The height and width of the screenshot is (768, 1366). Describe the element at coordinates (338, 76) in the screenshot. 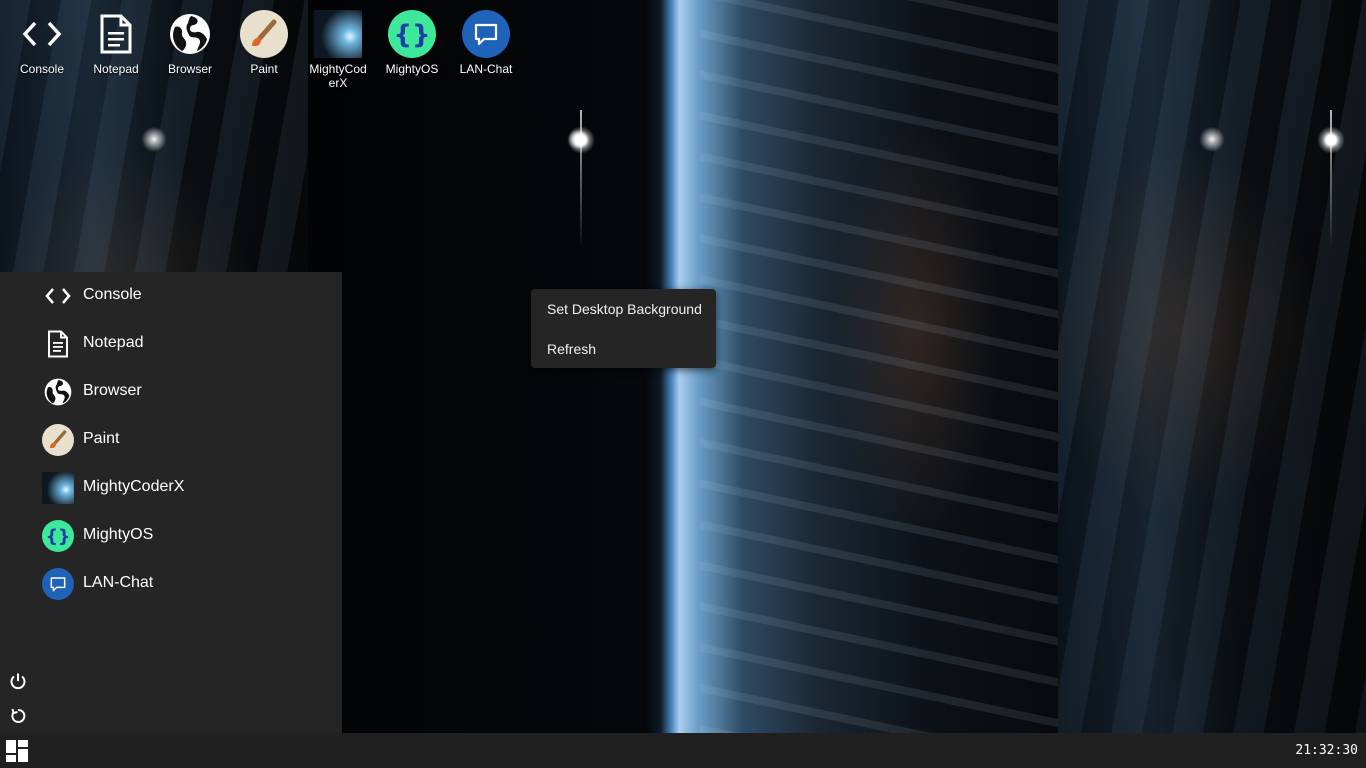

I see `desktop-icon-label: MightyCoderX` at that location.